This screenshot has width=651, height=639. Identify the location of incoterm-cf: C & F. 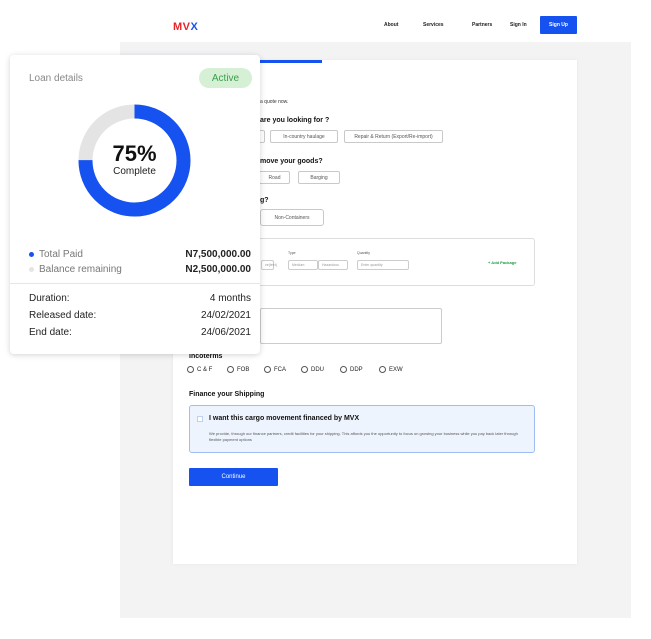
(199, 369).